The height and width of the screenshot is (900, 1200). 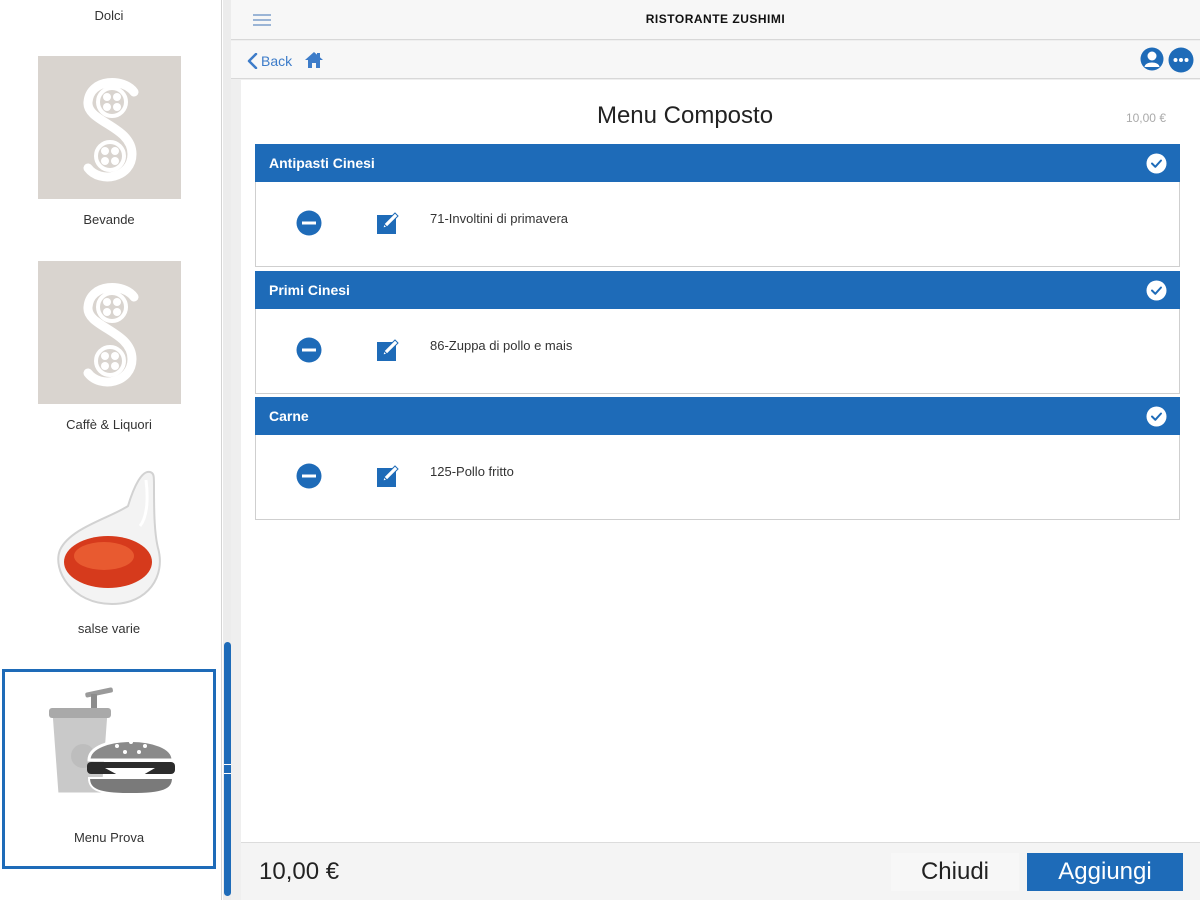 What do you see at coordinates (109, 628) in the screenshot?
I see `category-label-salse-varie: salse varie` at bounding box center [109, 628].